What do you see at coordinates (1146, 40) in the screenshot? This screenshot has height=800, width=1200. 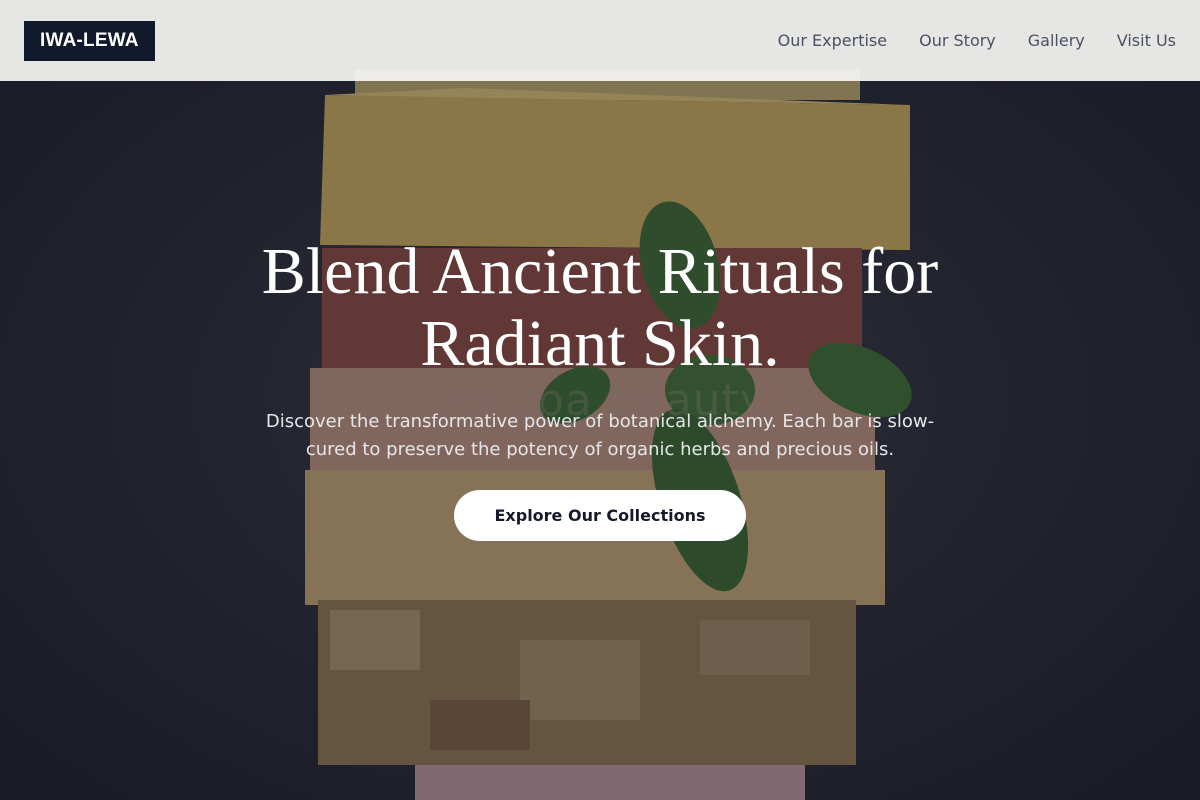 I see `nav-link-visit-us: Visit Us` at bounding box center [1146, 40].